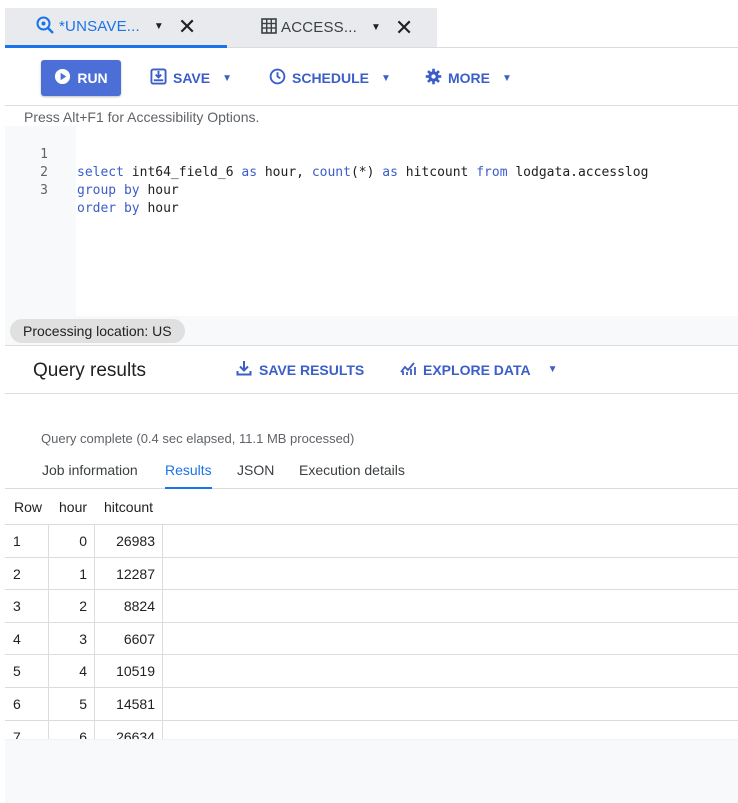 This screenshot has height=803, width=738. Describe the element at coordinates (371, 639) in the screenshot. I see `table-row: 4 3 6607` at that location.